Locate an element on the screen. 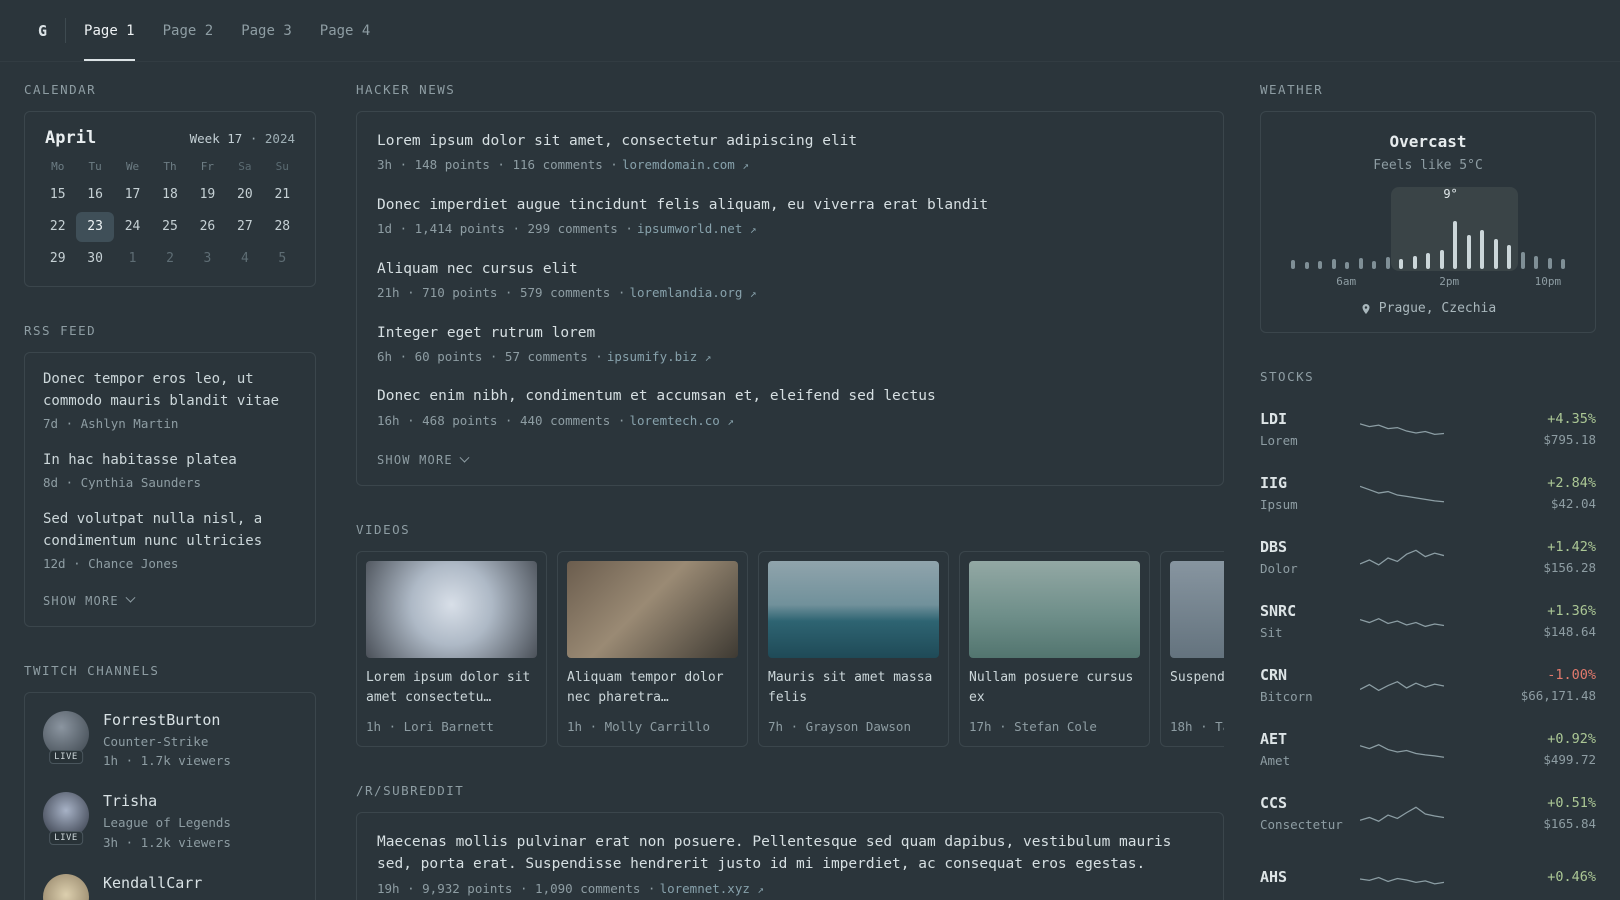  stock-figures: +2.84% $42.04 is located at coordinates (1571, 494).